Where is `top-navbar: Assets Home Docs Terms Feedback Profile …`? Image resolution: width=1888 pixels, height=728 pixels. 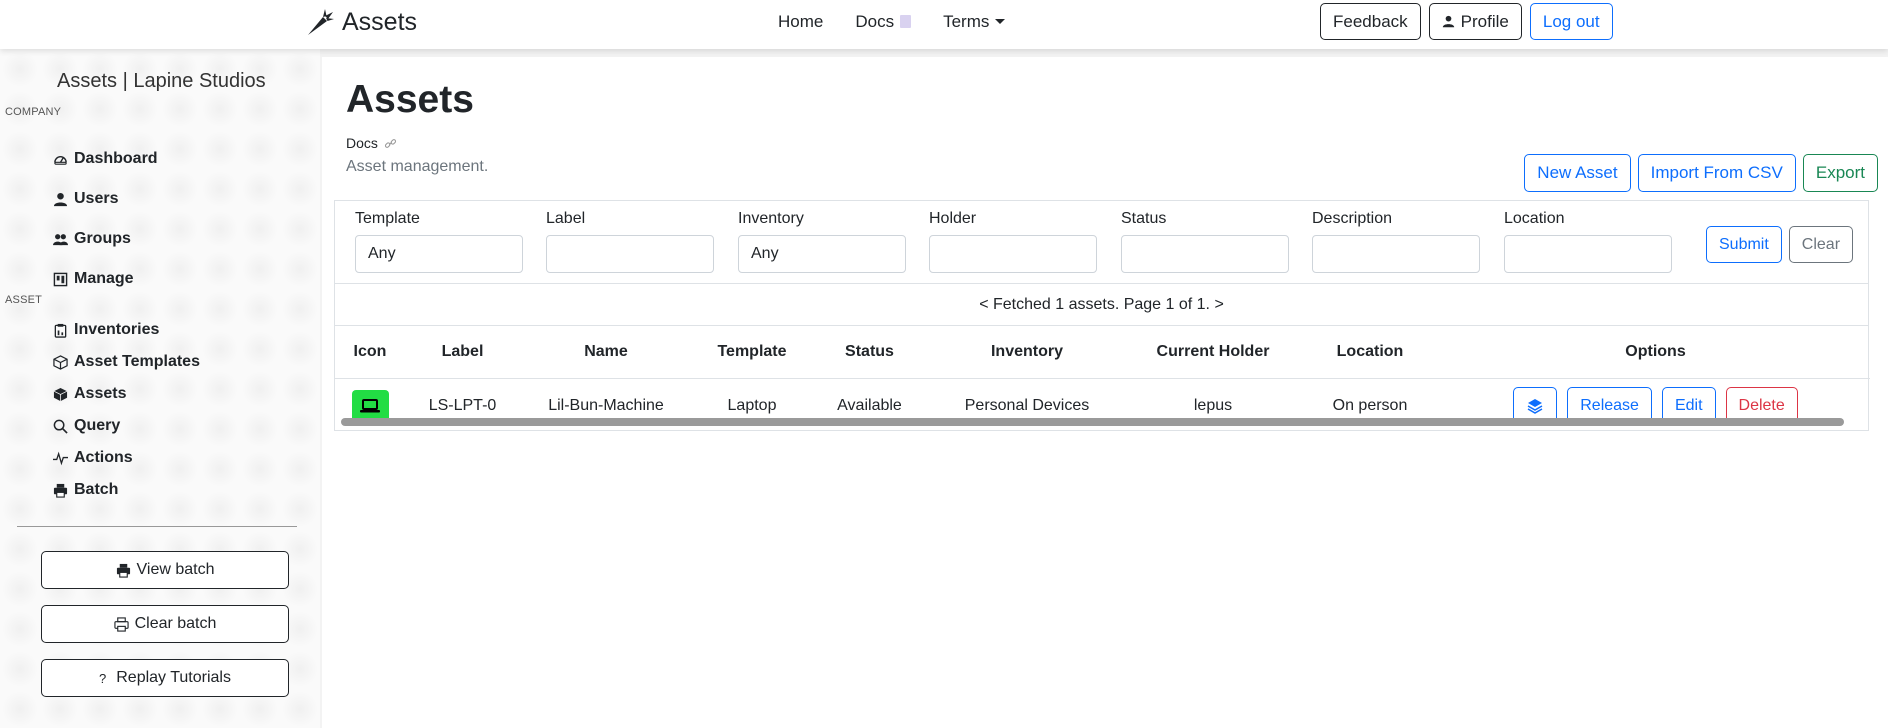
top-navbar: Assets Home Docs Terms Feedback Profile … is located at coordinates (944, 24).